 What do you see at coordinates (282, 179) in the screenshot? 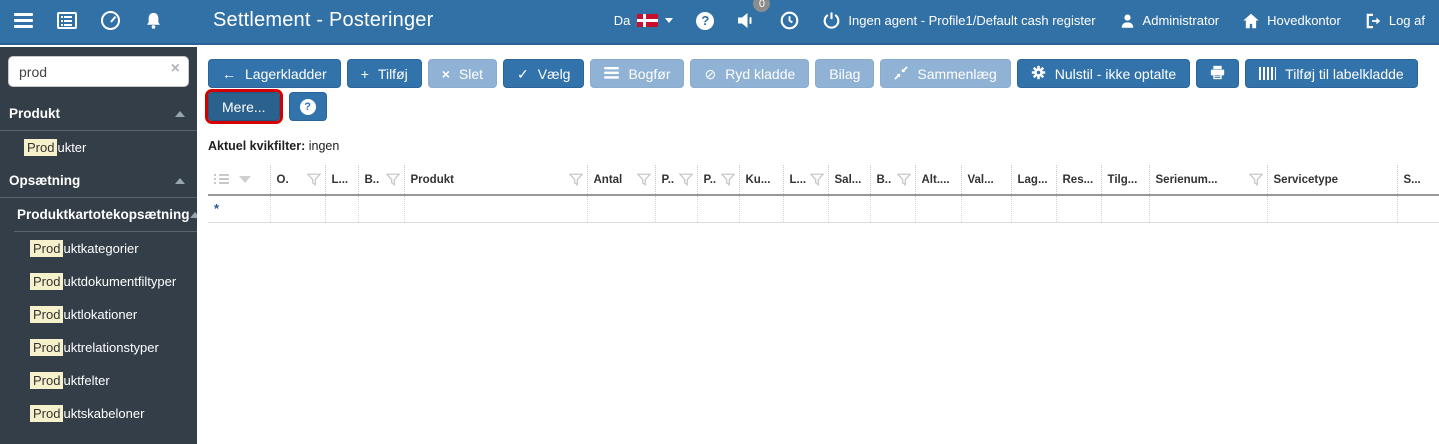
I see `column-label: O.` at bounding box center [282, 179].